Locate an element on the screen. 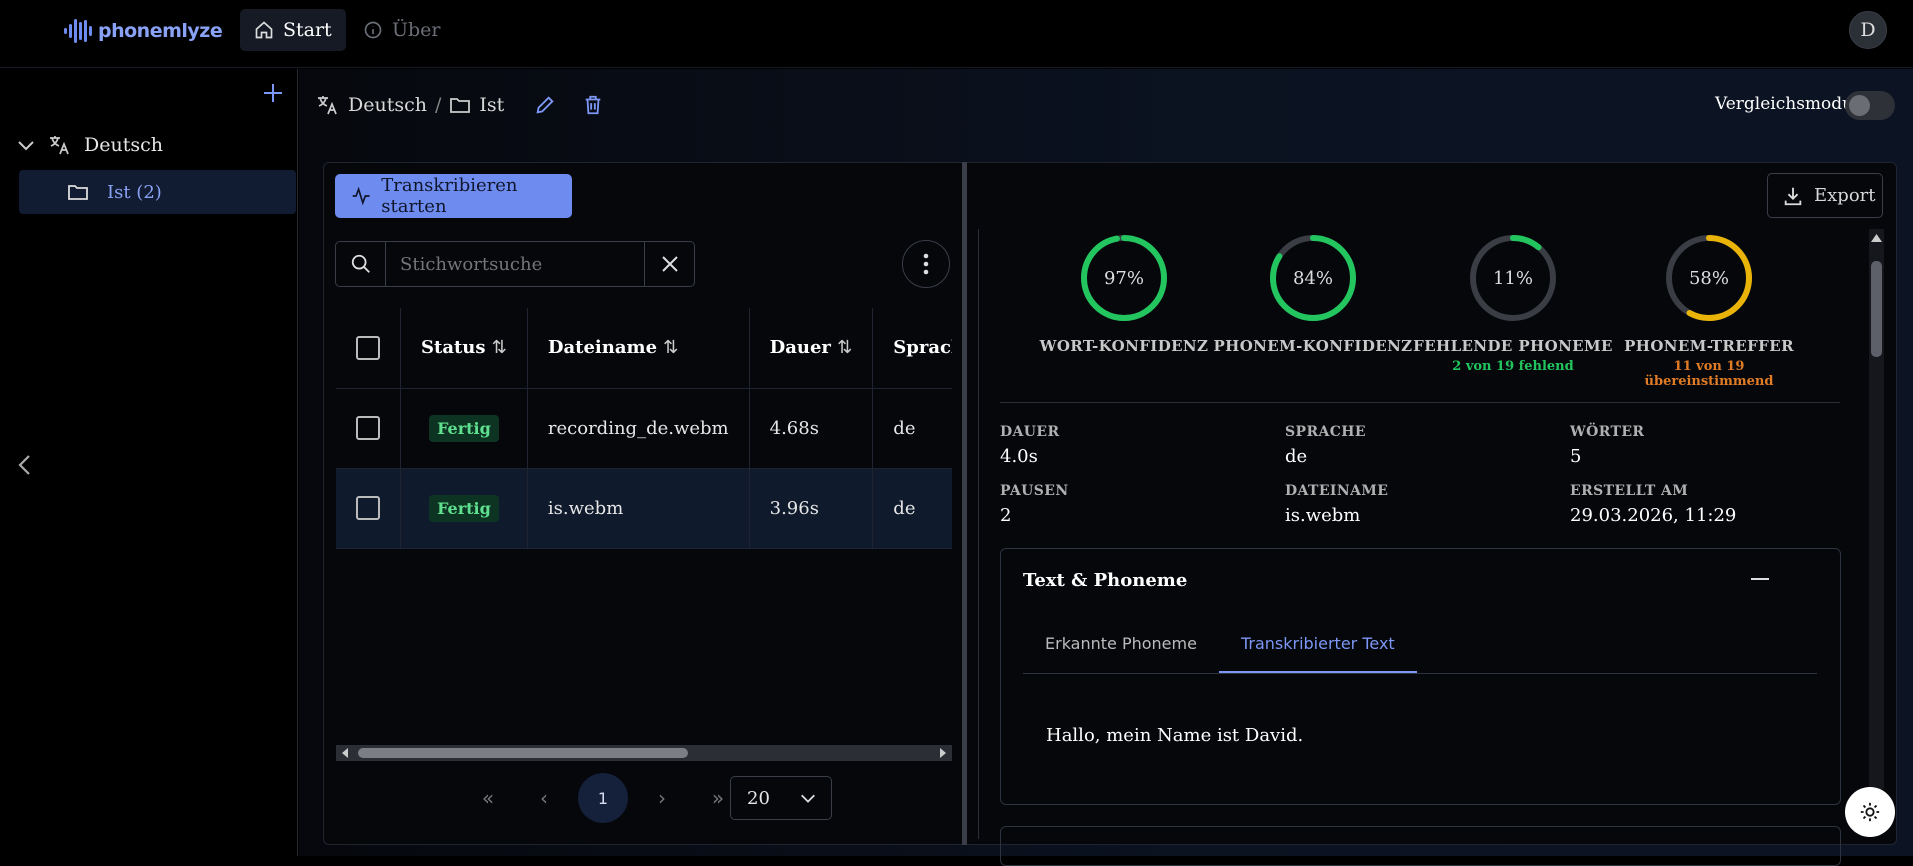  nav-start-label: Start is located at coordinates (307, 30).